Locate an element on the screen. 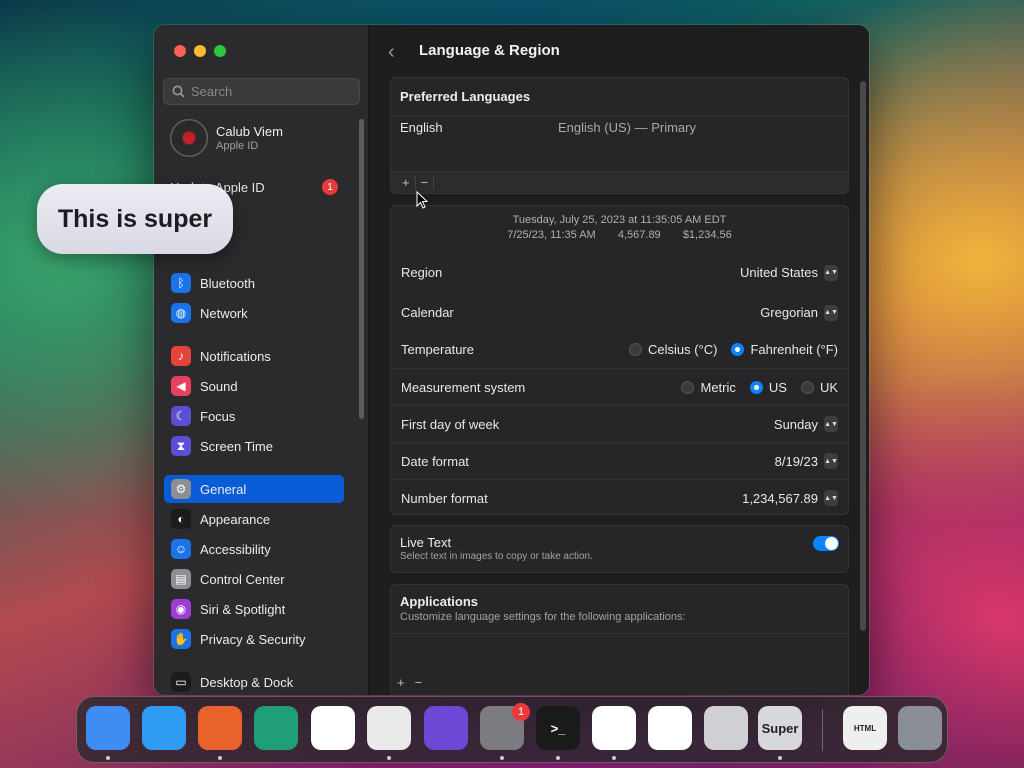 The width and height of the screenshot is (1024, 768). shortcuts-icon is located at coordinates (446, 728).